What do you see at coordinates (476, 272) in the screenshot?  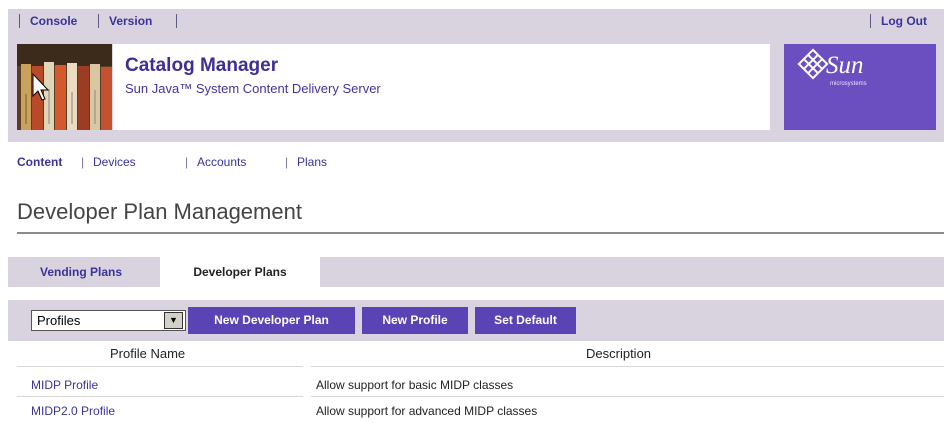 I see `tab-strip` at bounding box center [476, 272].